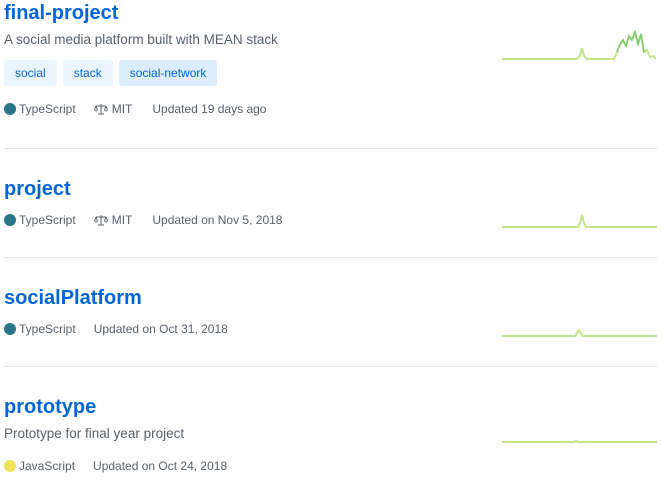 The image size is (663, 497). I want to click on topic-tag: social-network, so click(168, 73).